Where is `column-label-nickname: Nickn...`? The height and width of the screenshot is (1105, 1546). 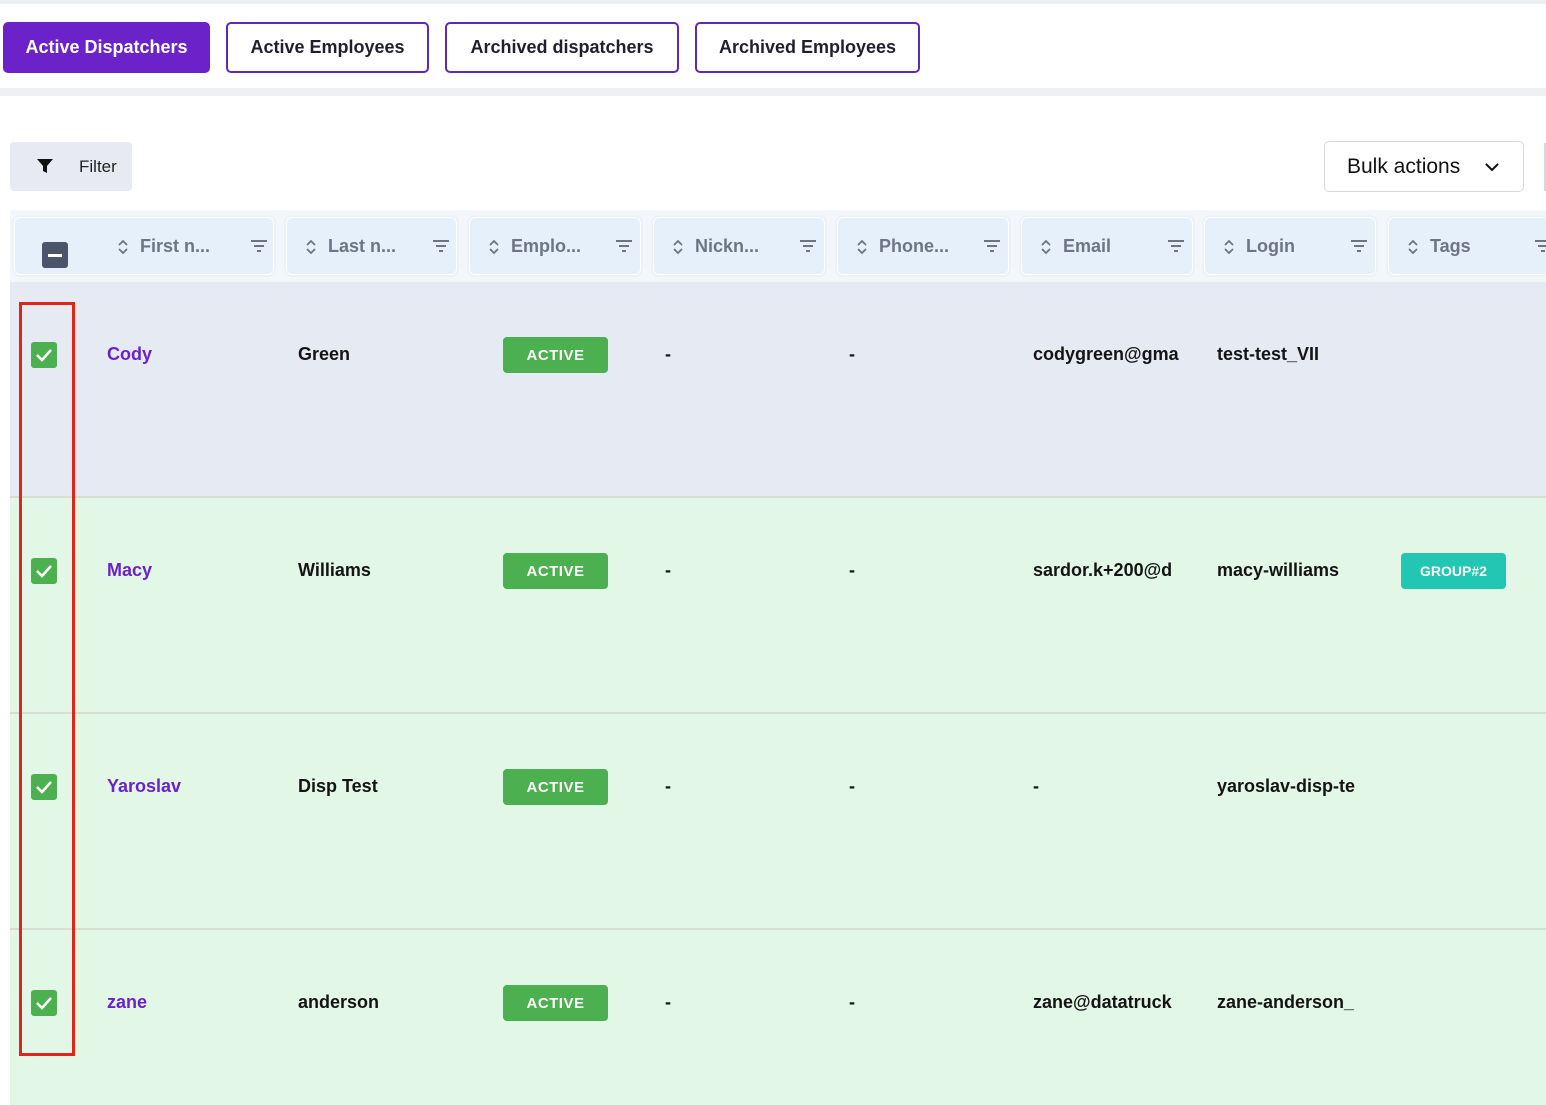 column-label-nickname: Nickn... is located at coordinates (727, 246).